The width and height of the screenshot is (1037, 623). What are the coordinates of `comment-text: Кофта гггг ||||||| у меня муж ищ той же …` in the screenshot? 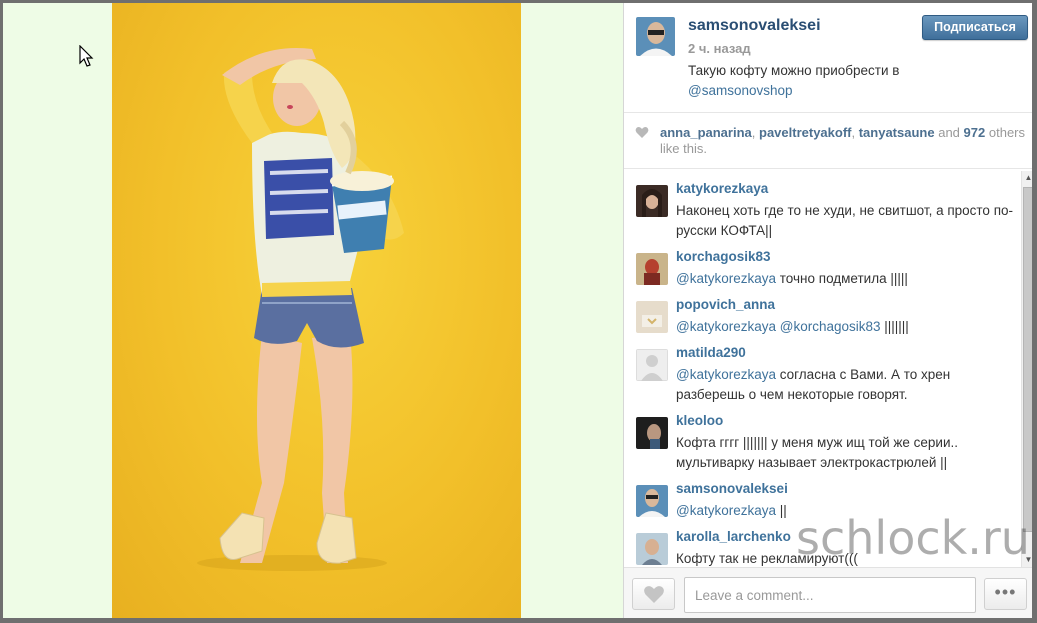 It's located at (846, 453).